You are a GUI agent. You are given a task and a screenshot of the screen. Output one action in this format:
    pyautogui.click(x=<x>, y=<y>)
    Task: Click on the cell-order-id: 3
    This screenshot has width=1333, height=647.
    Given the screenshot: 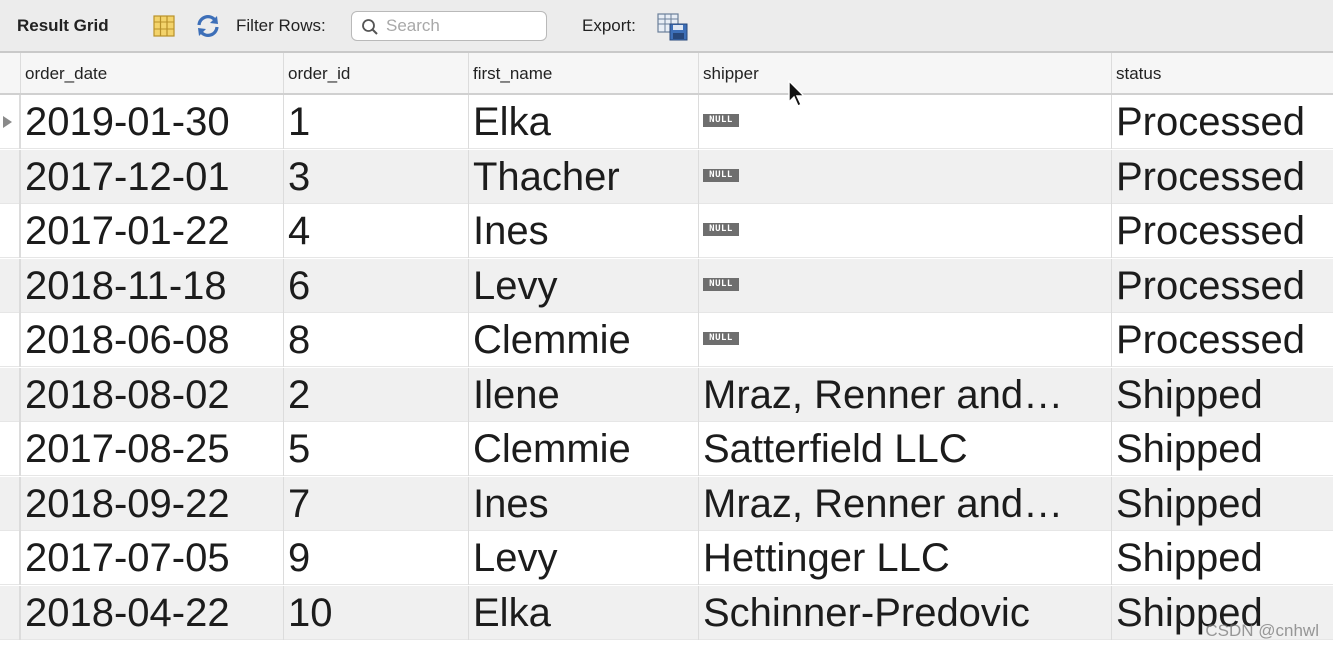 What is the action you would take?
    pyautogui.click(x=375, y=176)
    